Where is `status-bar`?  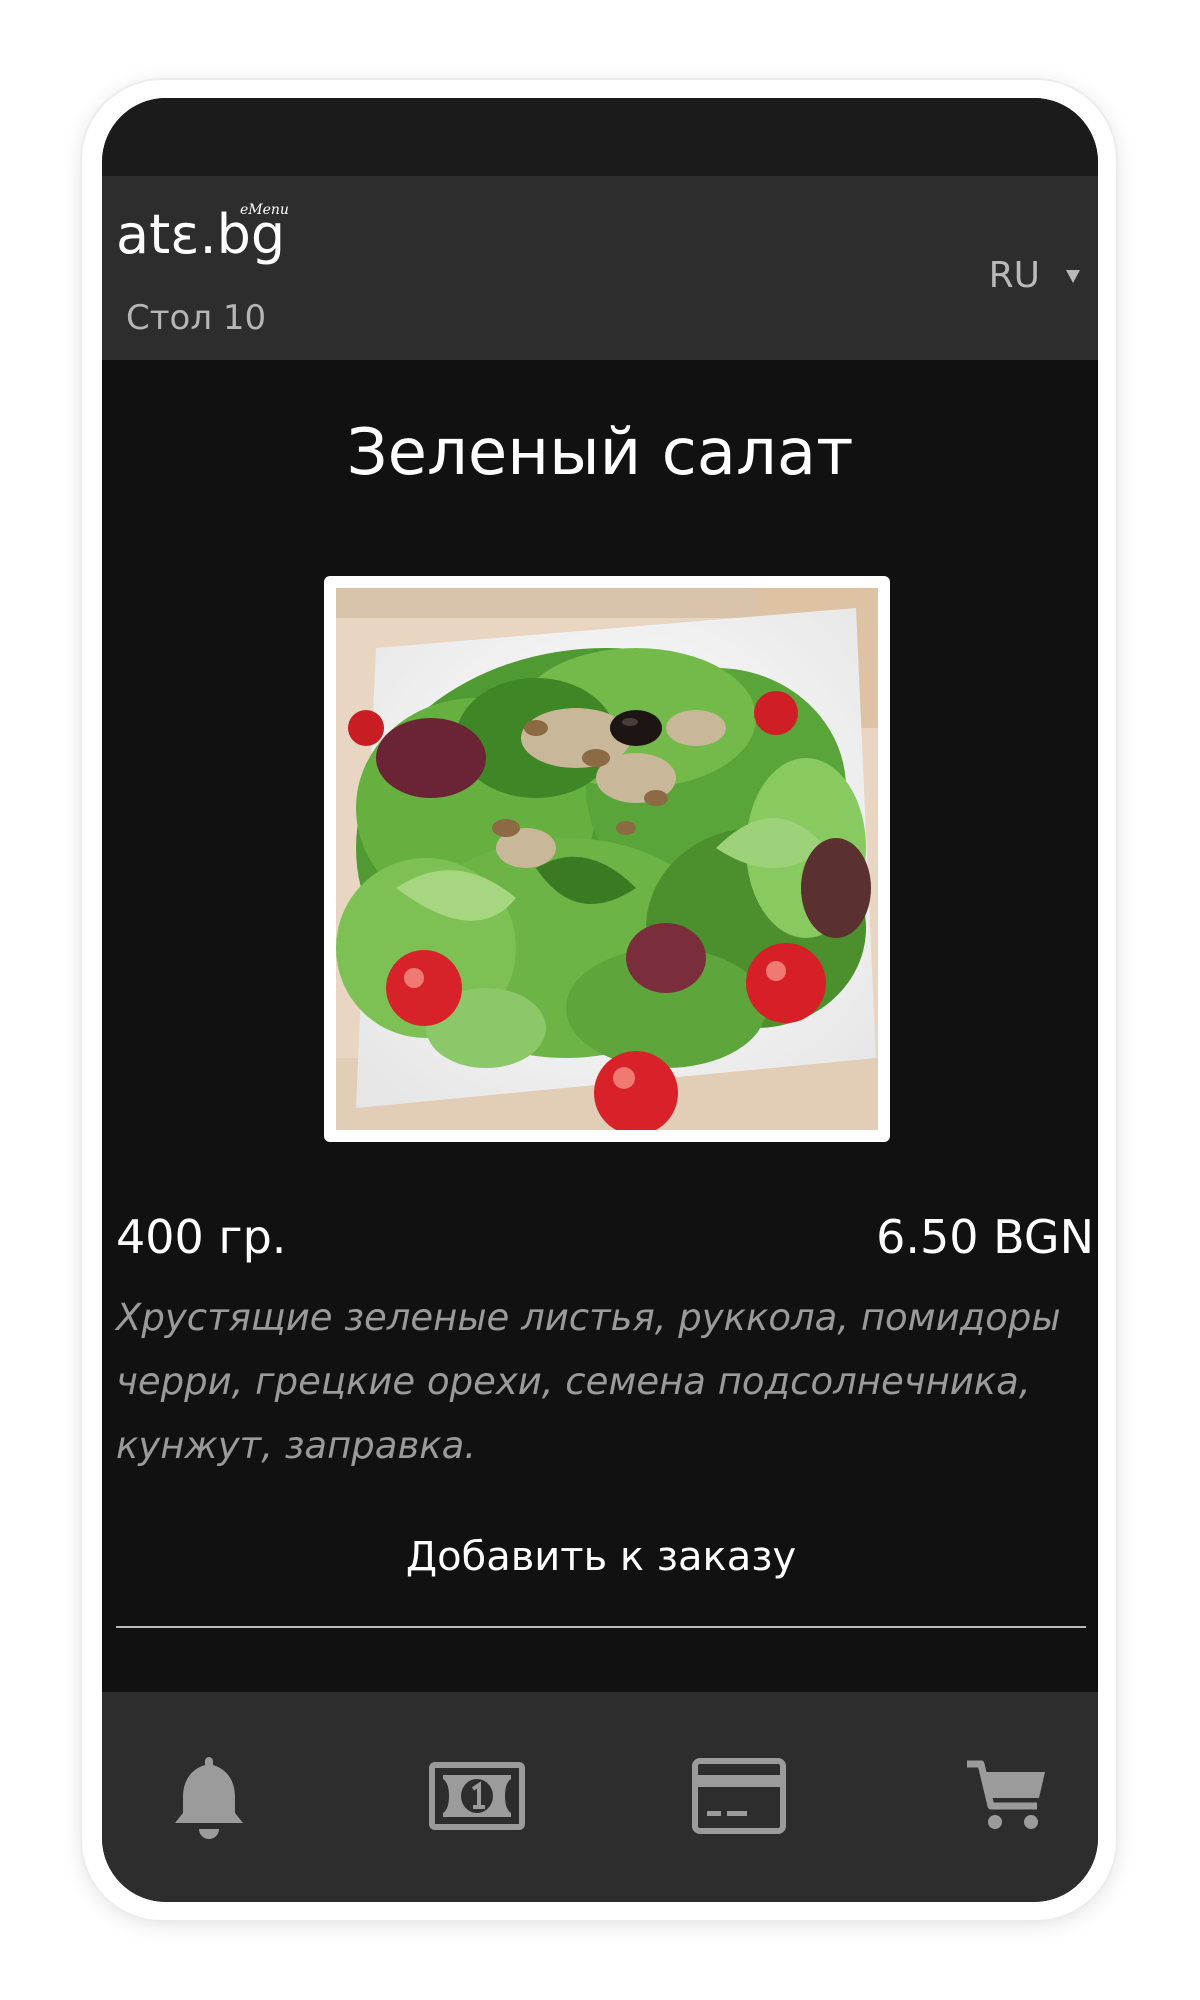 status-bar is located at coordinates (600, 137).